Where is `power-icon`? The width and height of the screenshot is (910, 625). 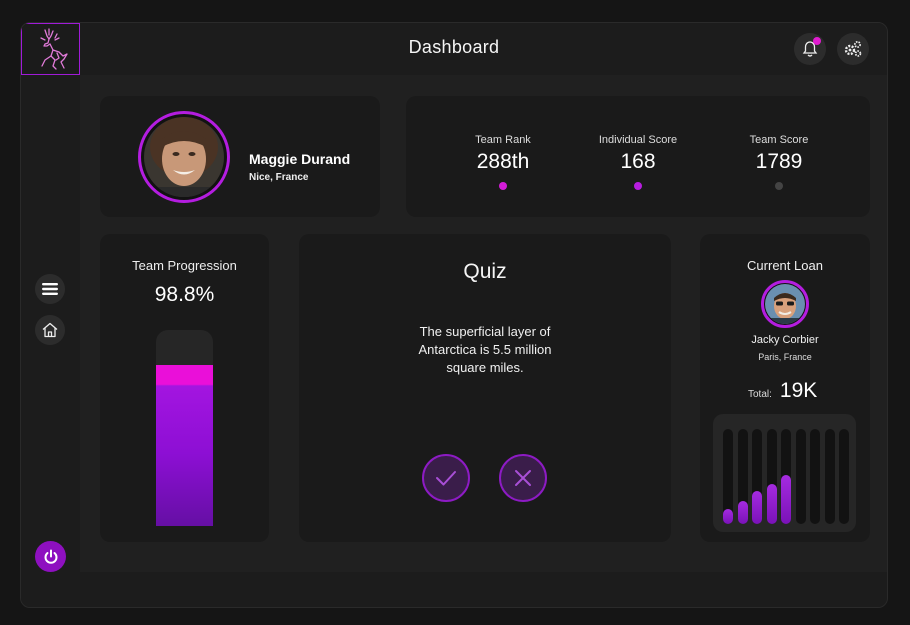 power-icon is located at coordinates (50, 556).